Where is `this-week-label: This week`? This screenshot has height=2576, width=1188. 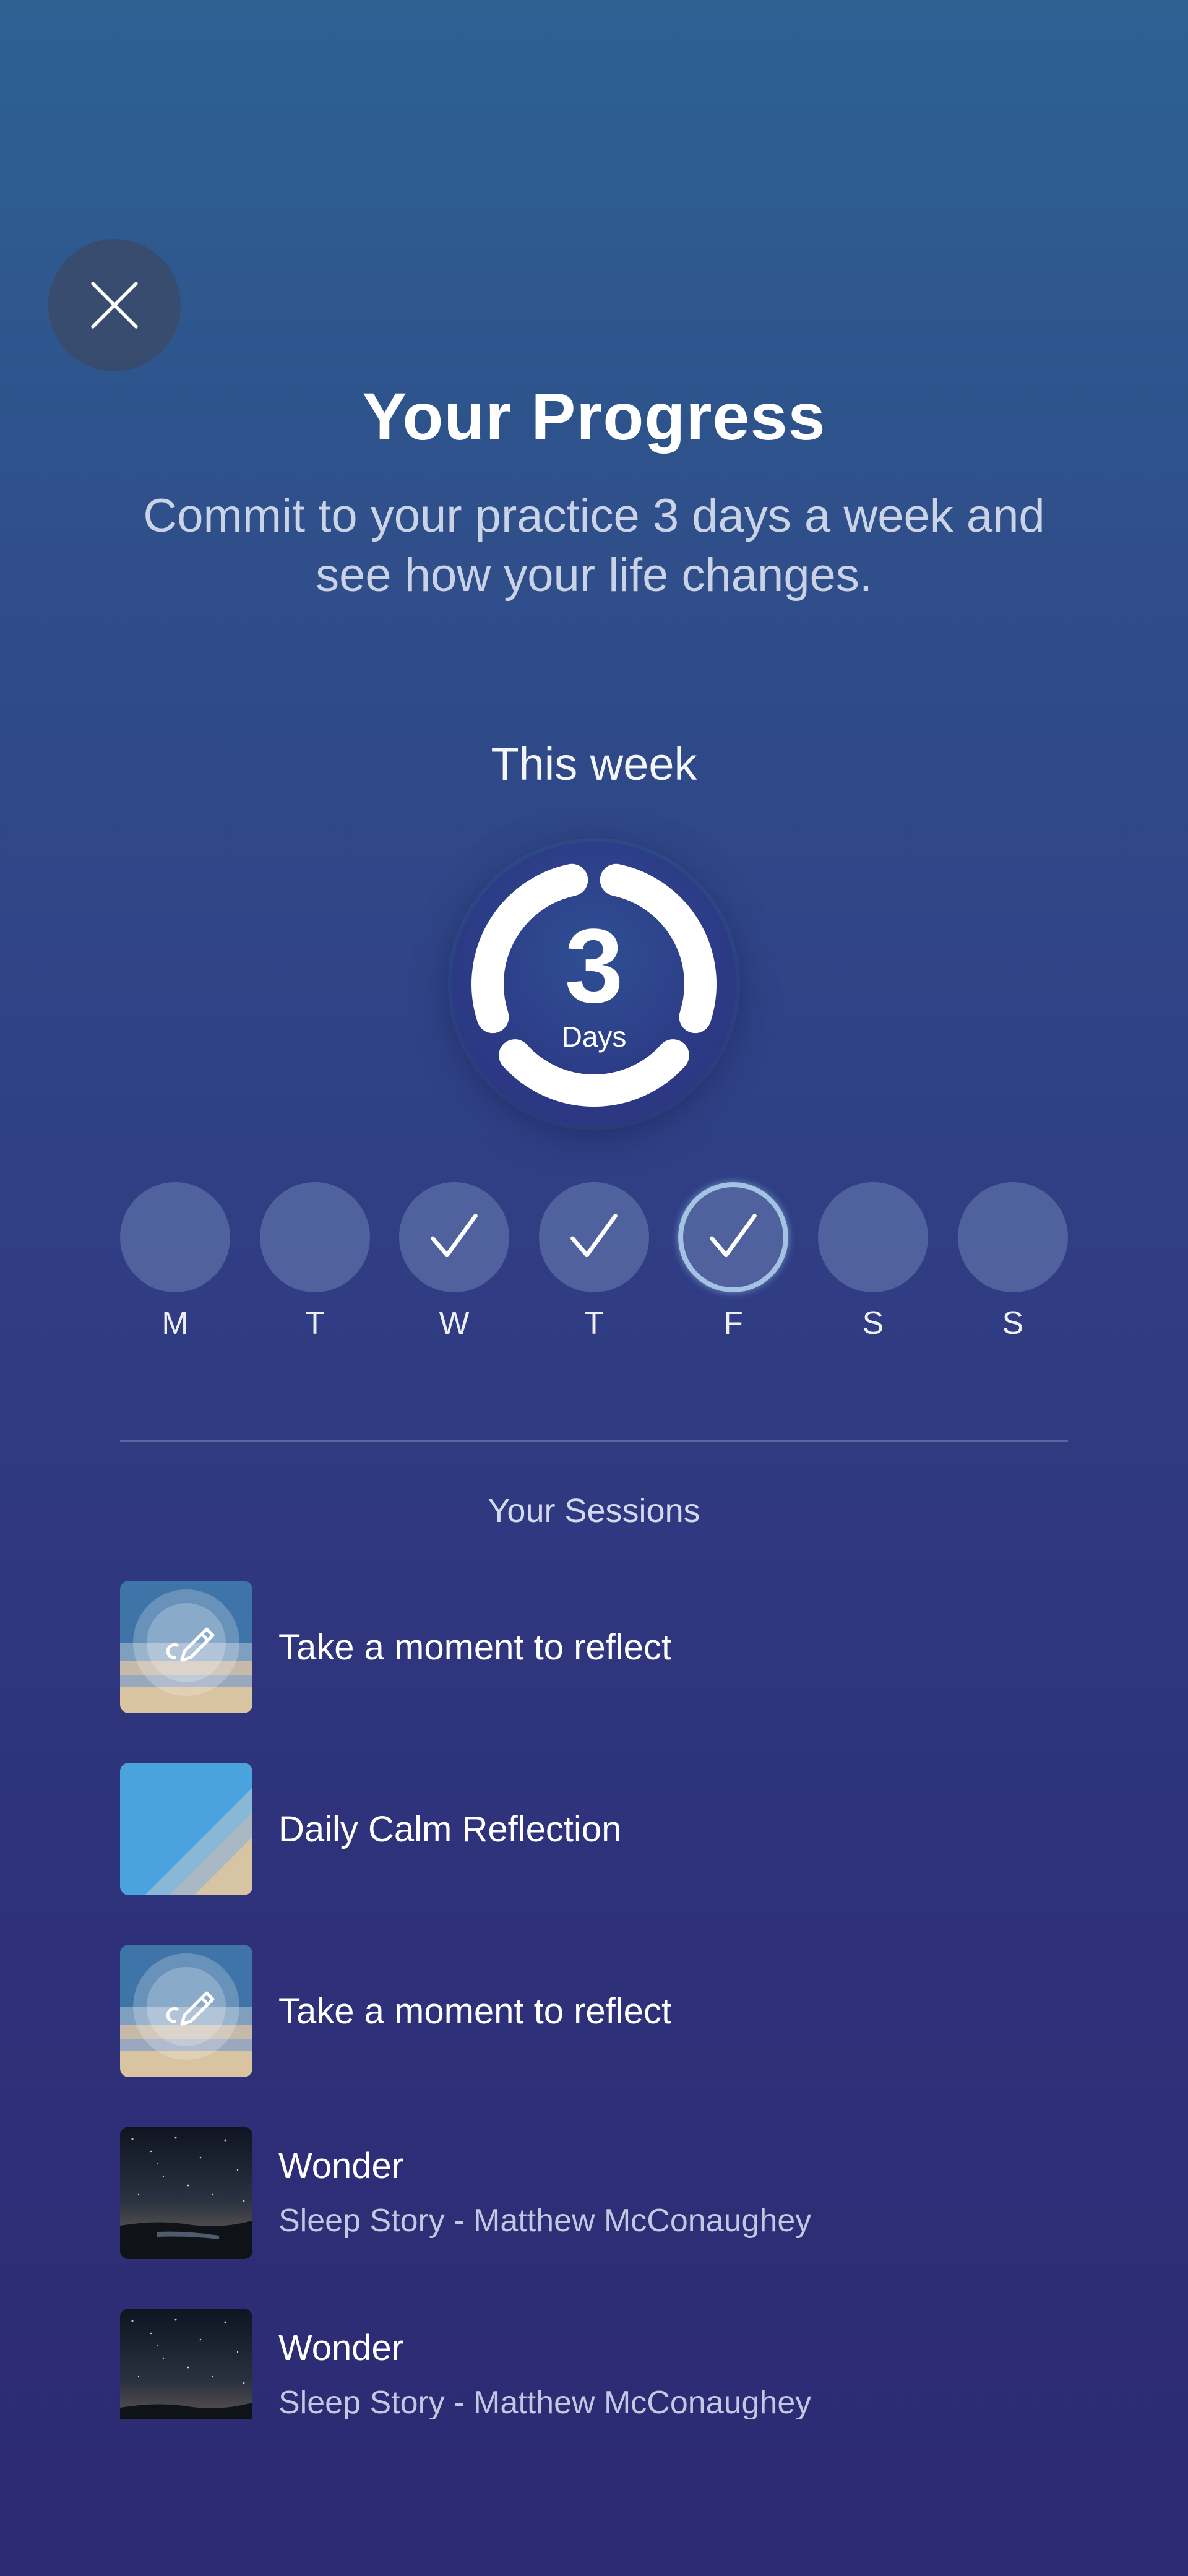
this-week-label: This week is located at coordinates (594, 764).